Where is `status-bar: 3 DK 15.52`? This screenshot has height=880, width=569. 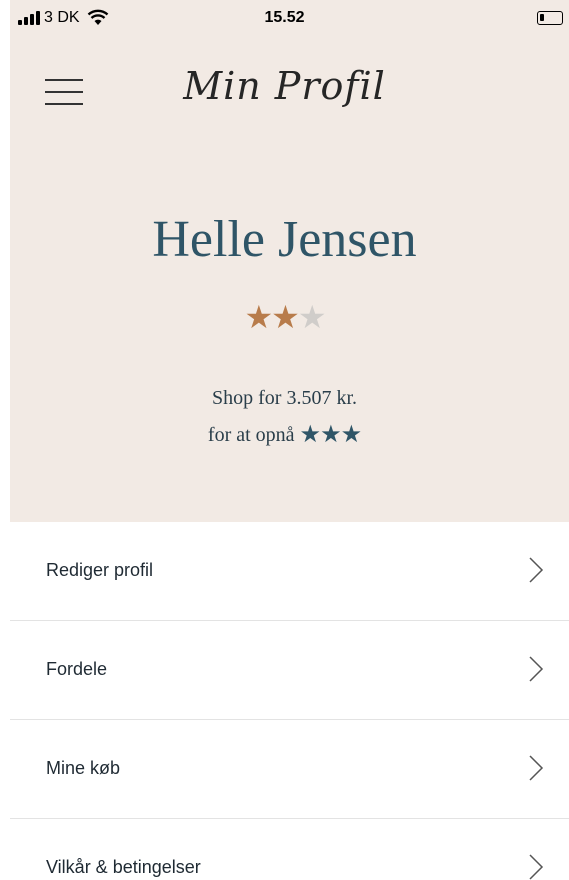 status-bar: 3 DK 15.52 is located at coordinates (284, 19).